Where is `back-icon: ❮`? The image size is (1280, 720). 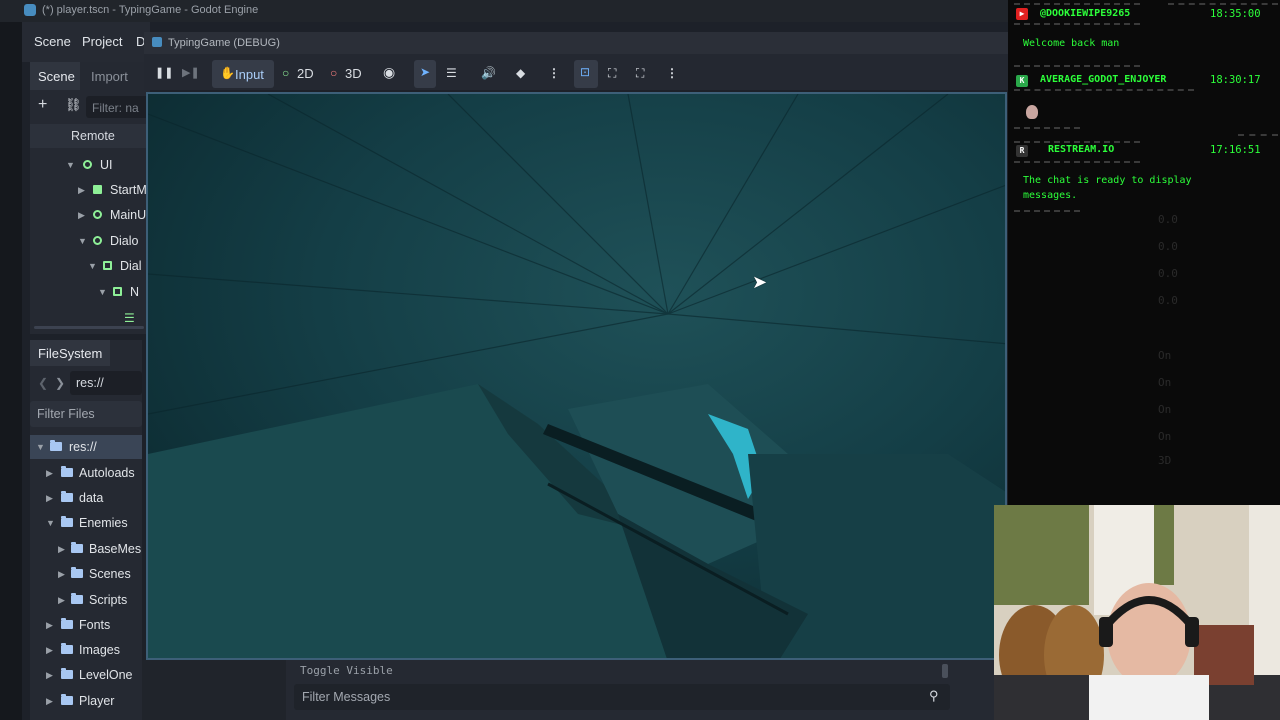 back-icon: ❮ is located at coordinates (43, 383).